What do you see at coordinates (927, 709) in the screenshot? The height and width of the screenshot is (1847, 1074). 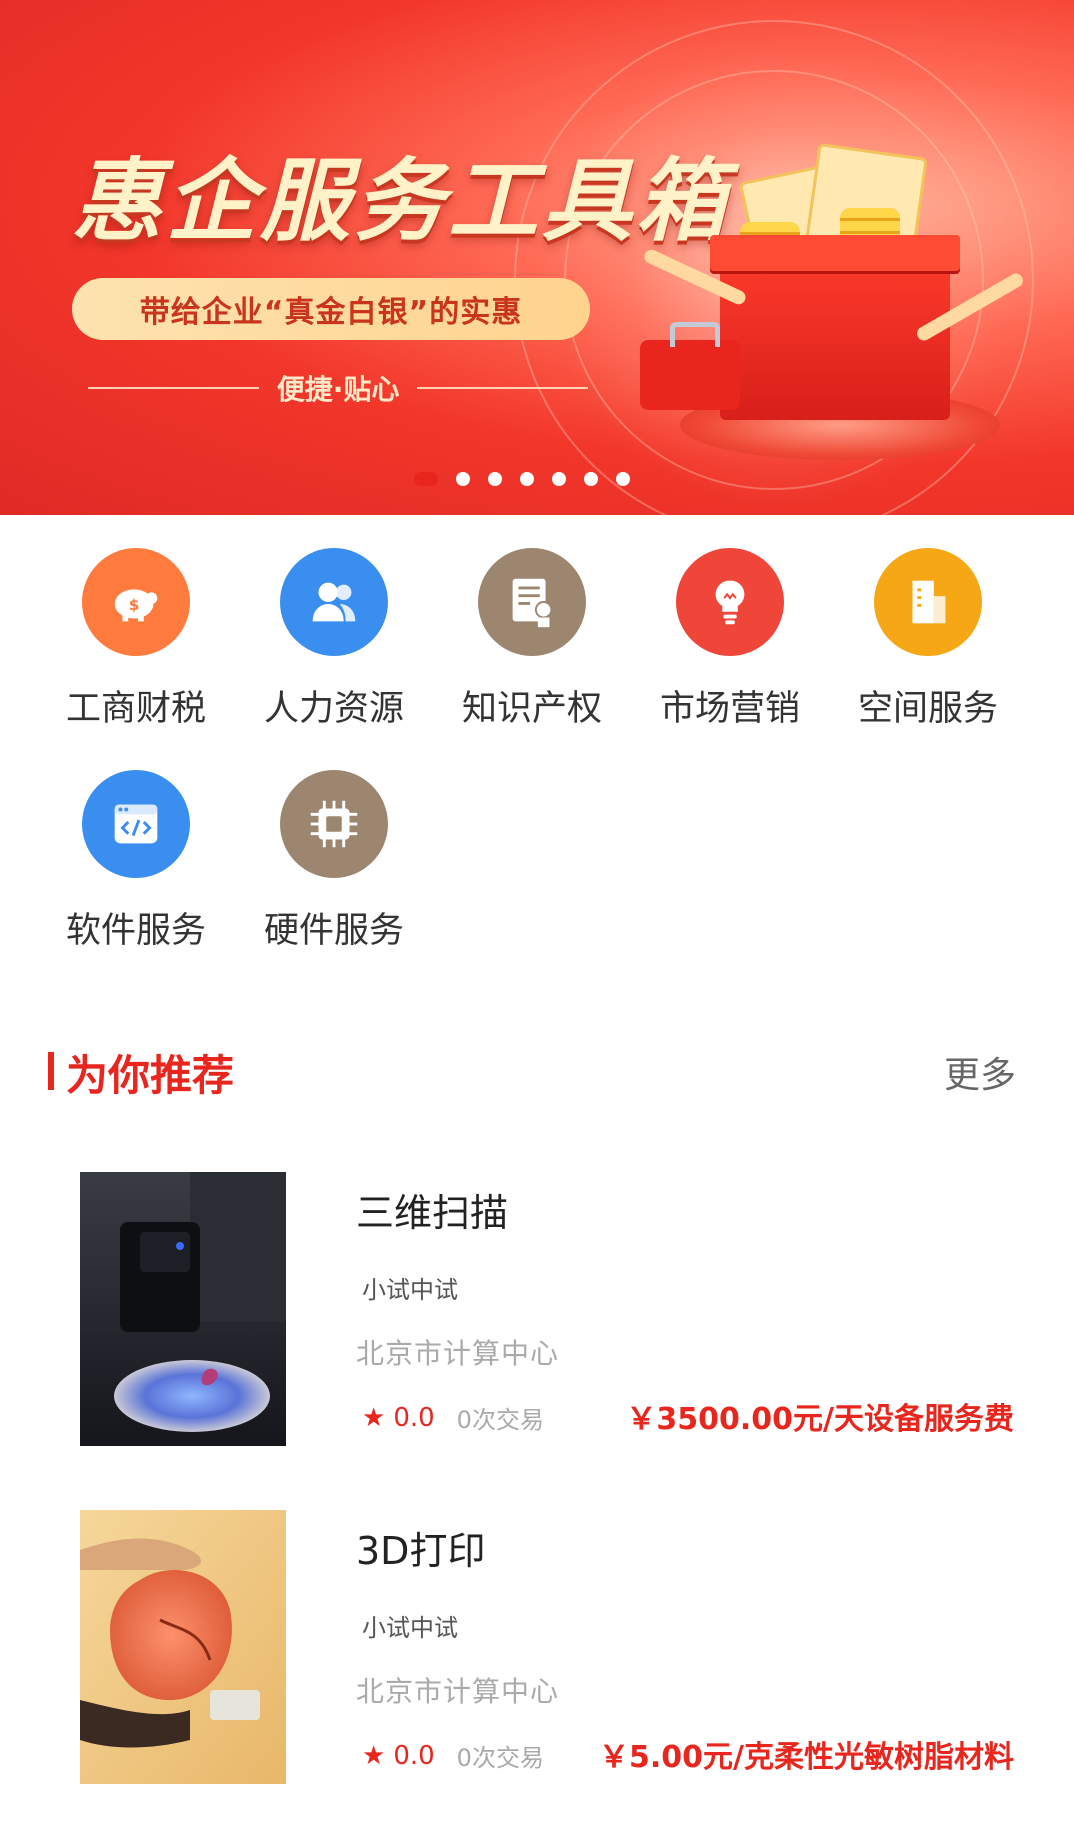 I see `category-label: 空间服务` at bounding box center [927, 709].